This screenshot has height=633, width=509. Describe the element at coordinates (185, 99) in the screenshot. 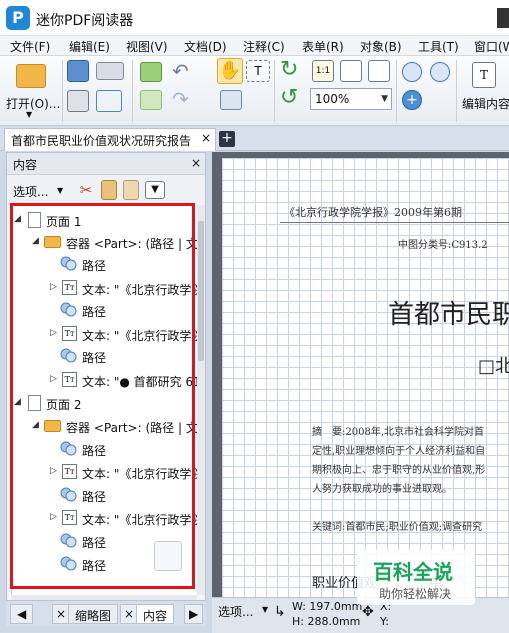

I see `redo-icon: ↷` at that location.